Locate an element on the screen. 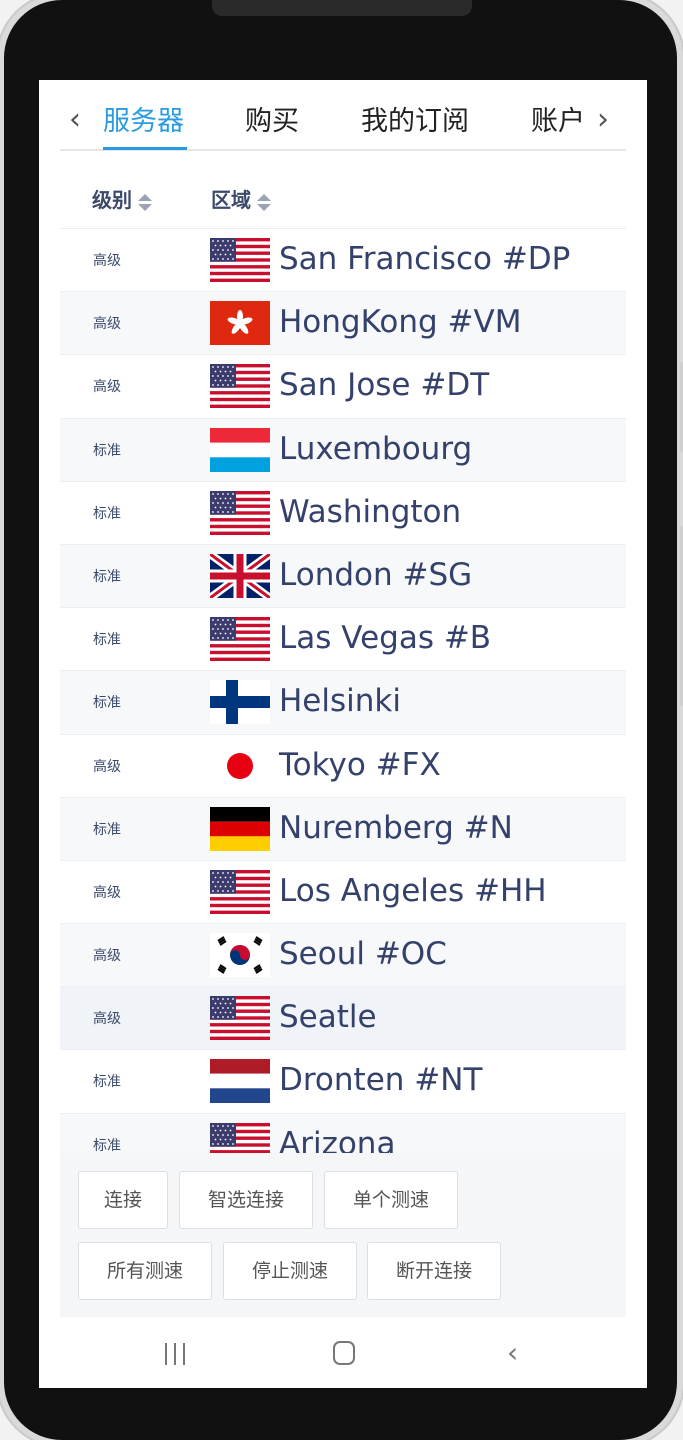  stop-speedtest-button: 停止测速 is located at coordinates (290, 1271).